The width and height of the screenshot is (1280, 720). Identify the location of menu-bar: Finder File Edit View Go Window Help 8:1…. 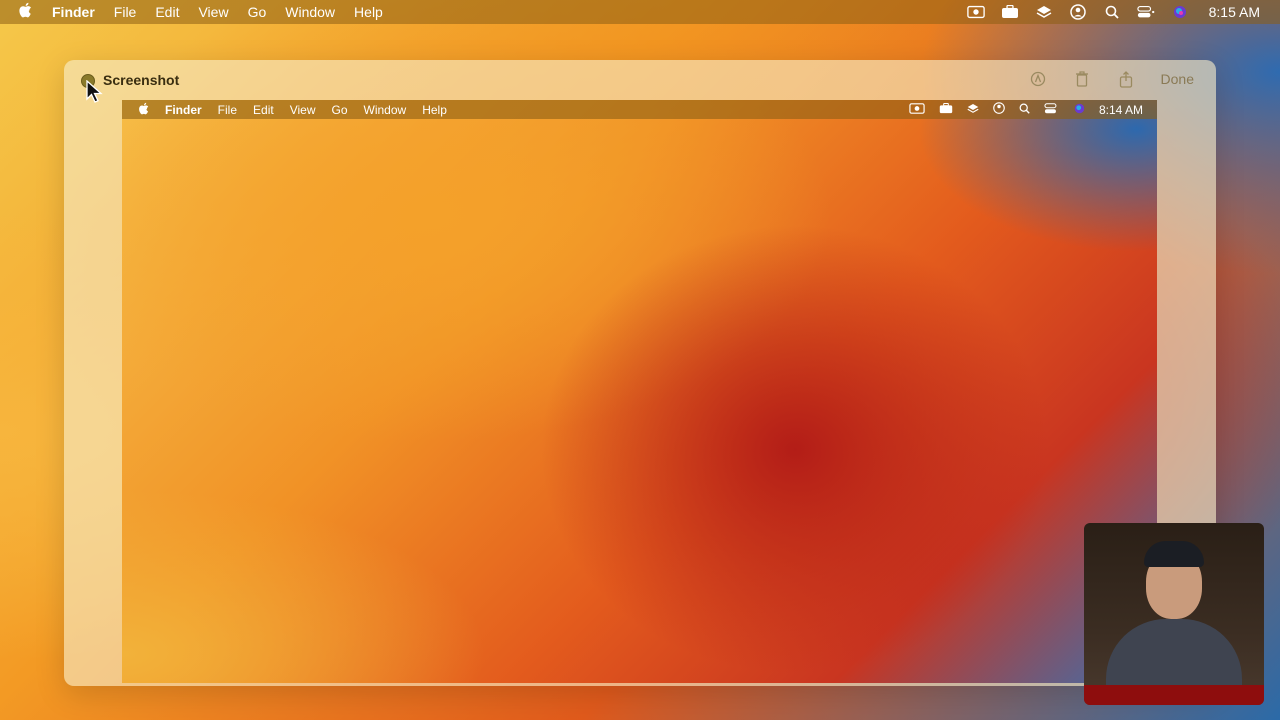
(640, 12).